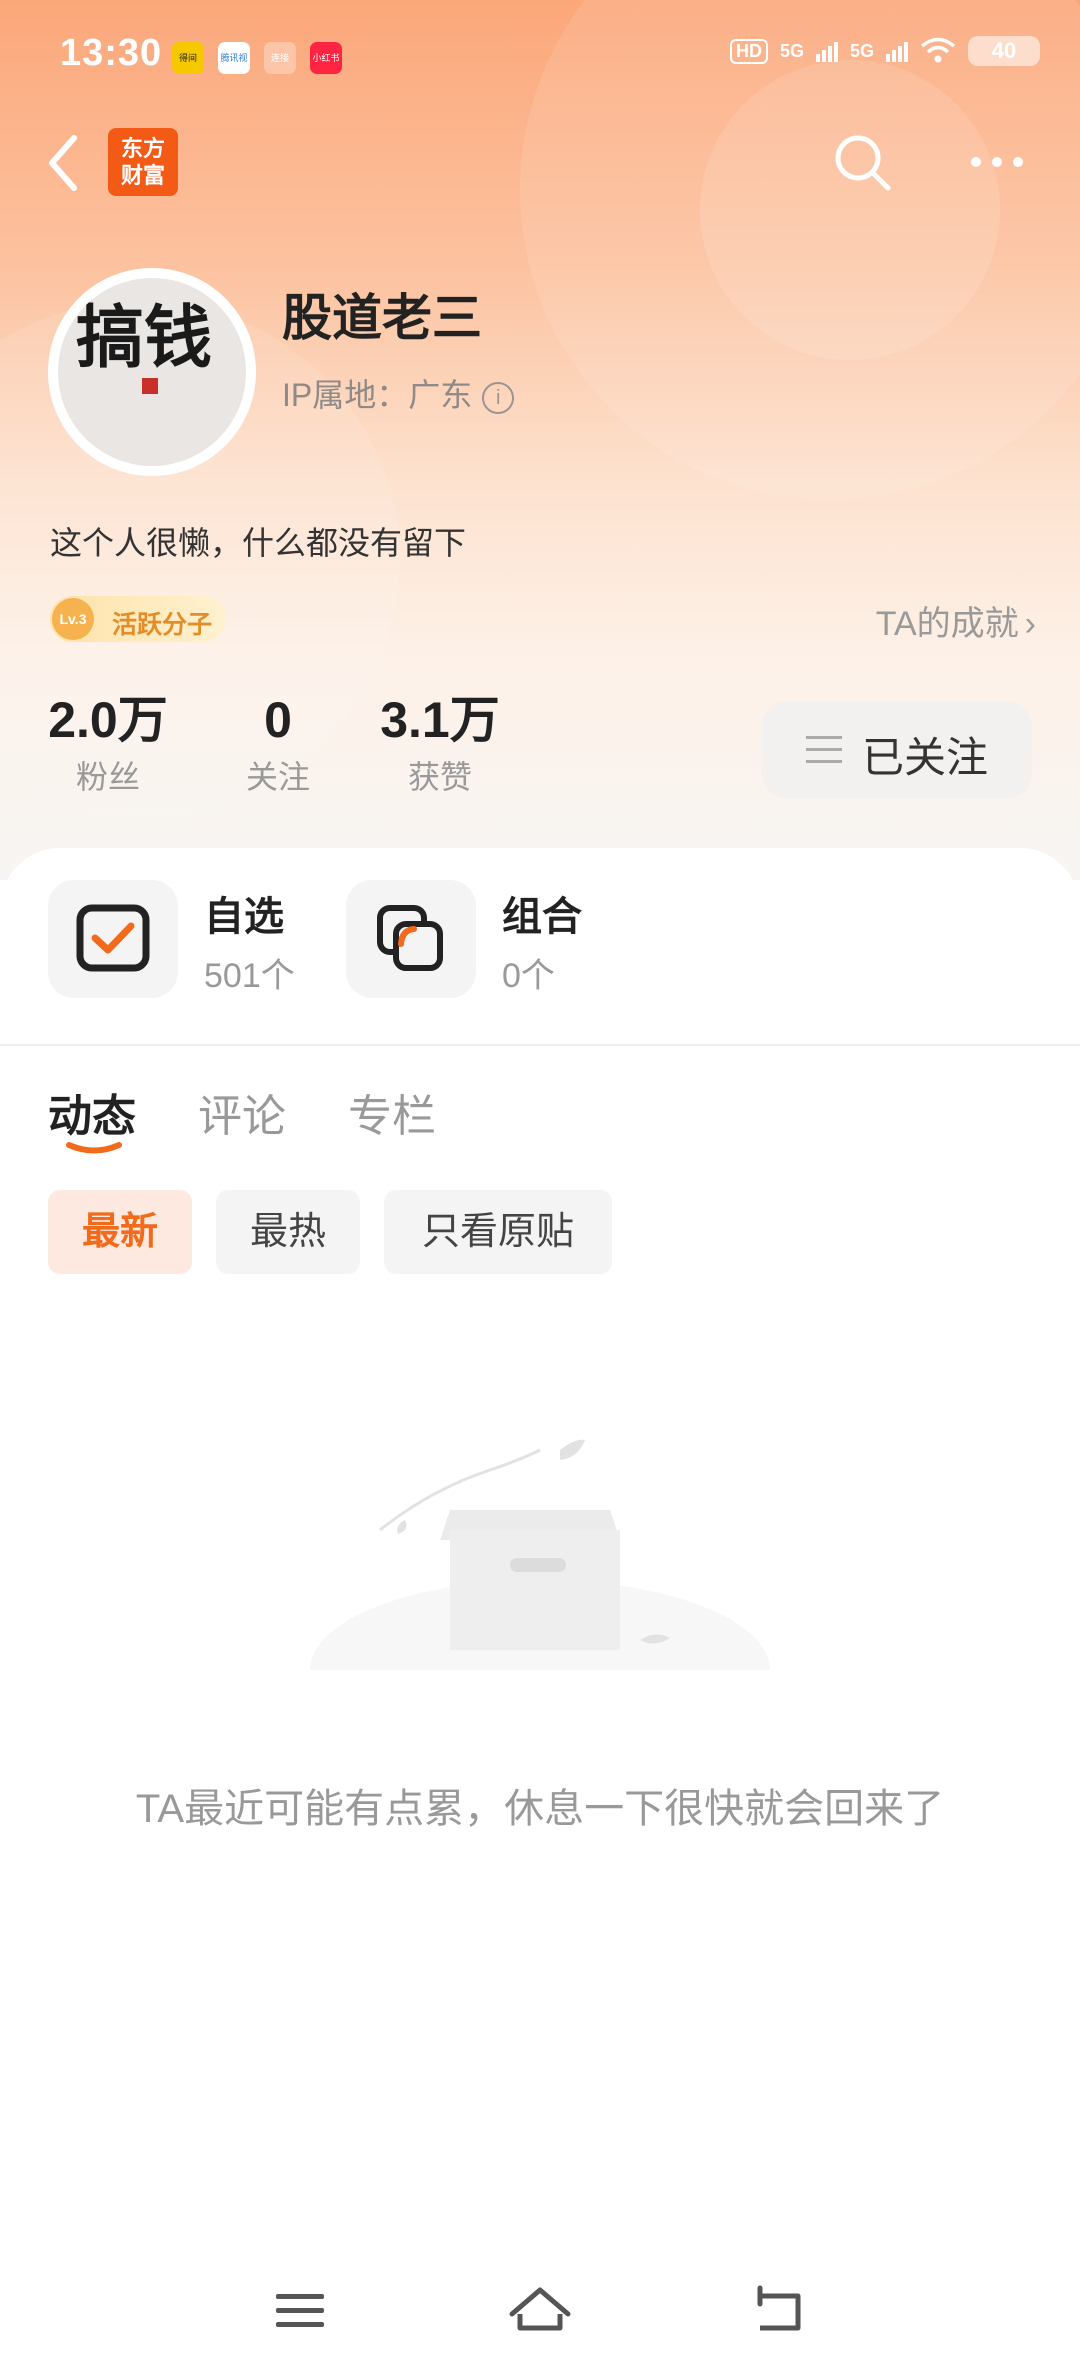 This screenshot has height=2376, width=1080. I want to click on more-dots-icon, so click(997, 162).